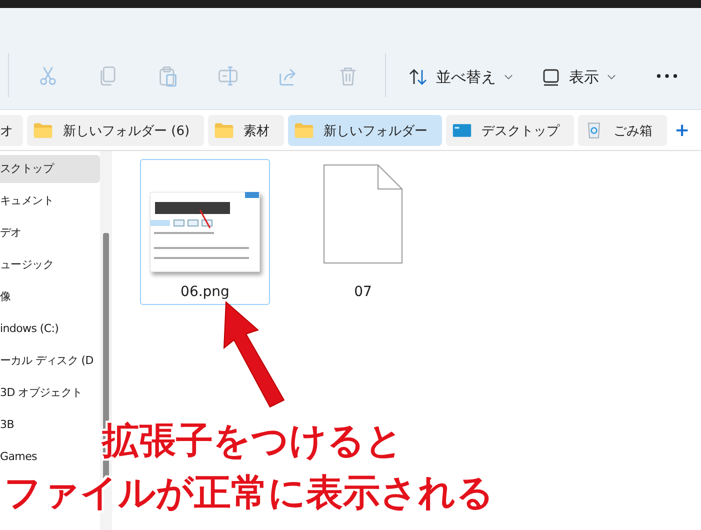 This screenshot has height=530, width=701. I want to click on sidebar-item: ーカル ディスク (D, so click(50, 361).